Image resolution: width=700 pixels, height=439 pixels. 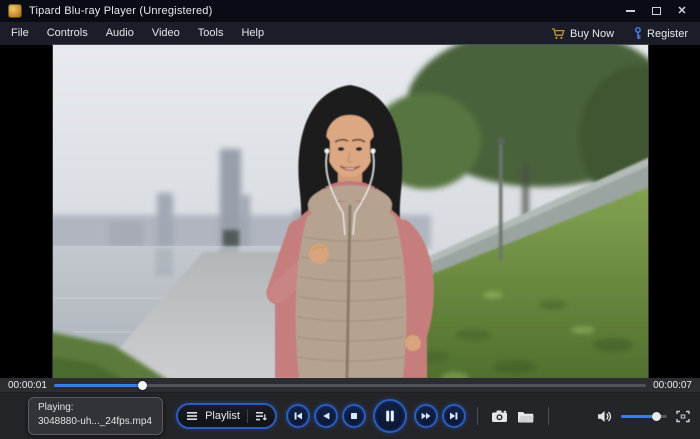 What do you see at coordinates (683, 416) in the screenshot?
I see `fullscreen-icon` at bounding box center [683, 416].